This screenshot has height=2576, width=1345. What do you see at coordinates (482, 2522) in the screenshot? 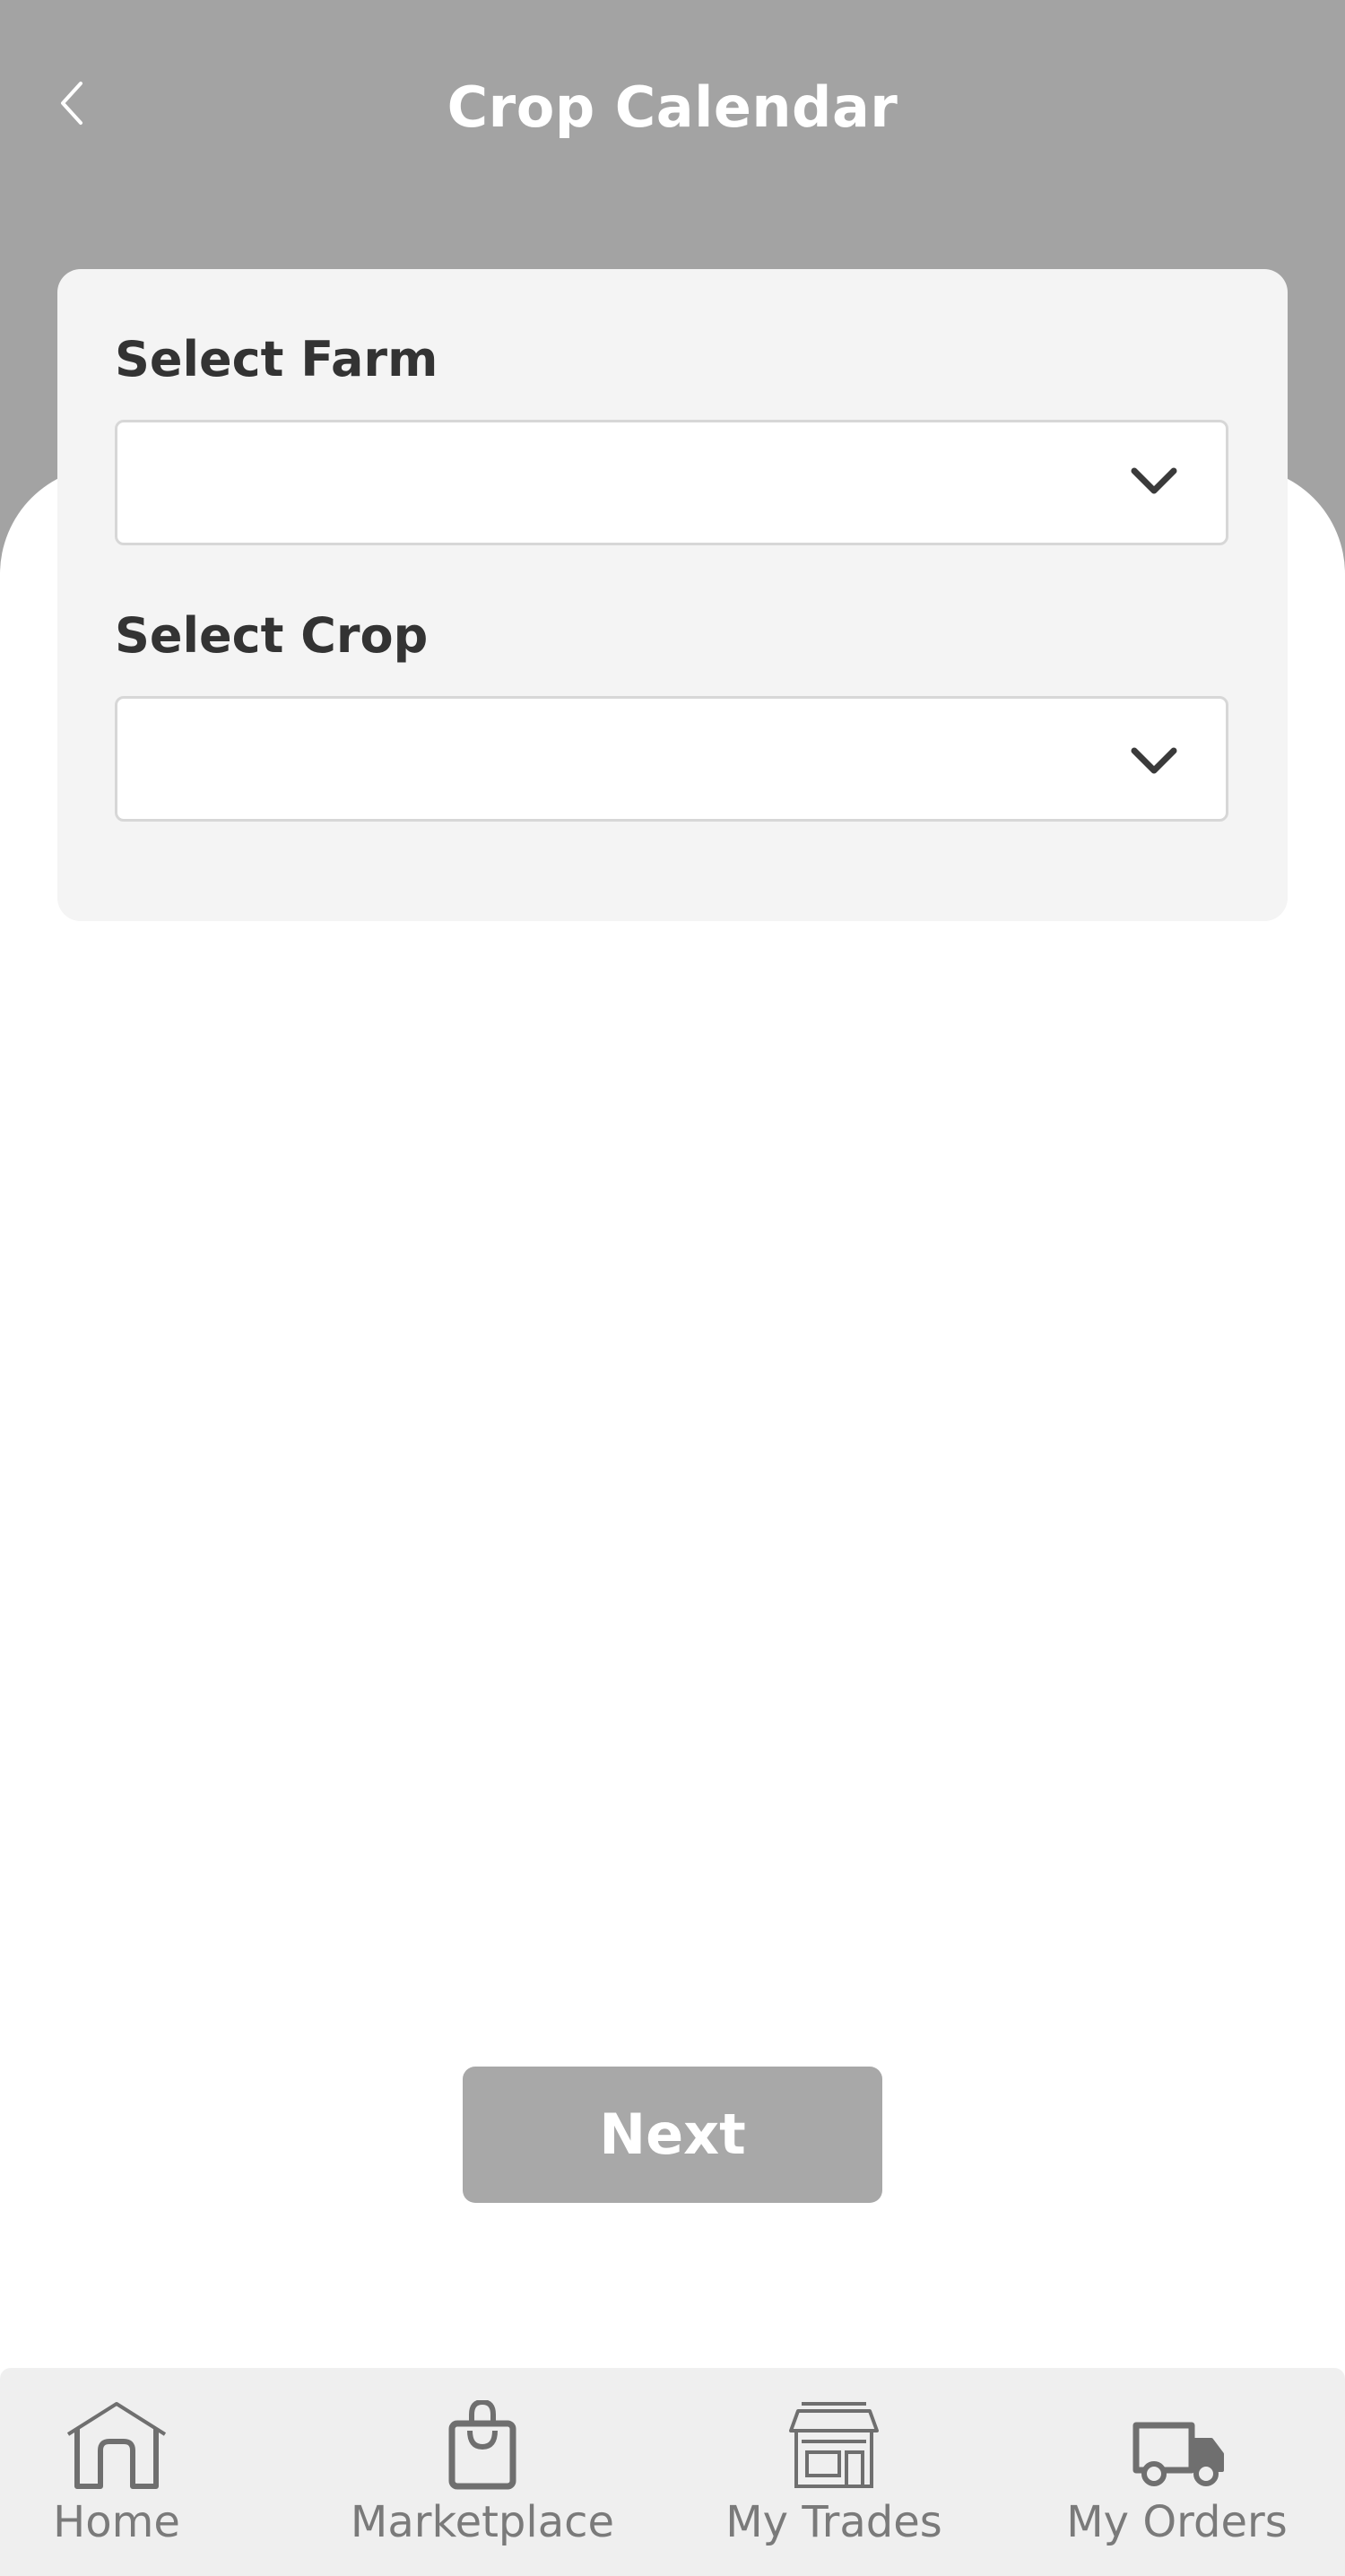
I see `nav-label-marketplace: Marketplace` at bounding box center [482, 2522].